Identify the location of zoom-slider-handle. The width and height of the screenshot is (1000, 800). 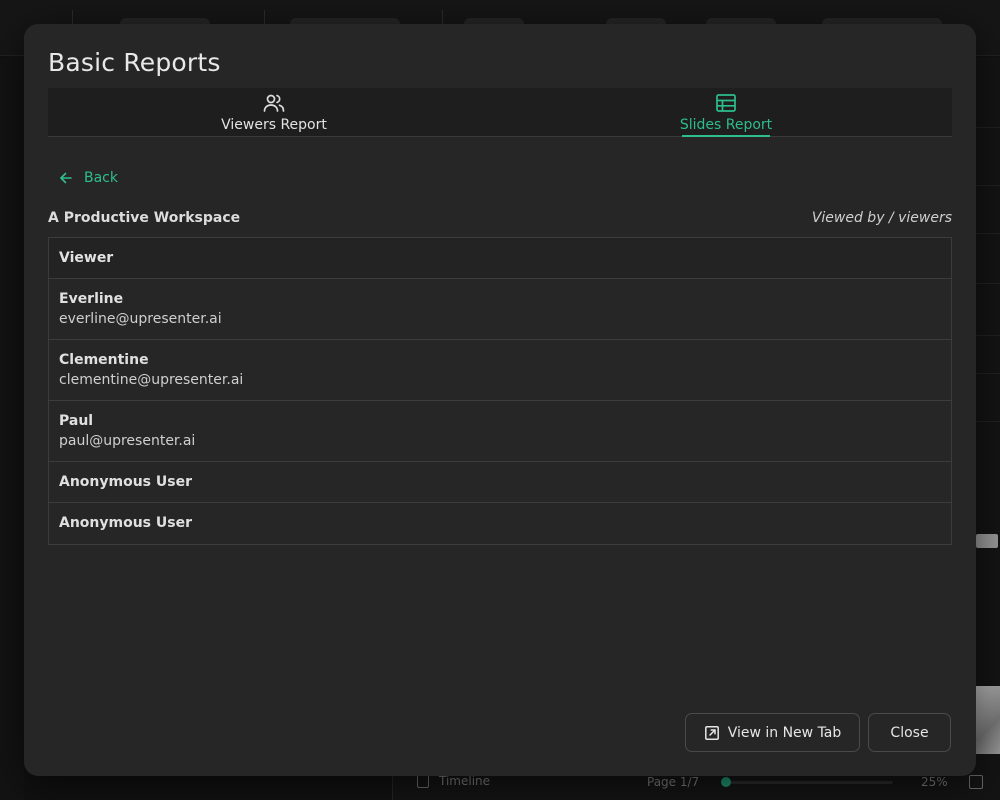
(726, 782).